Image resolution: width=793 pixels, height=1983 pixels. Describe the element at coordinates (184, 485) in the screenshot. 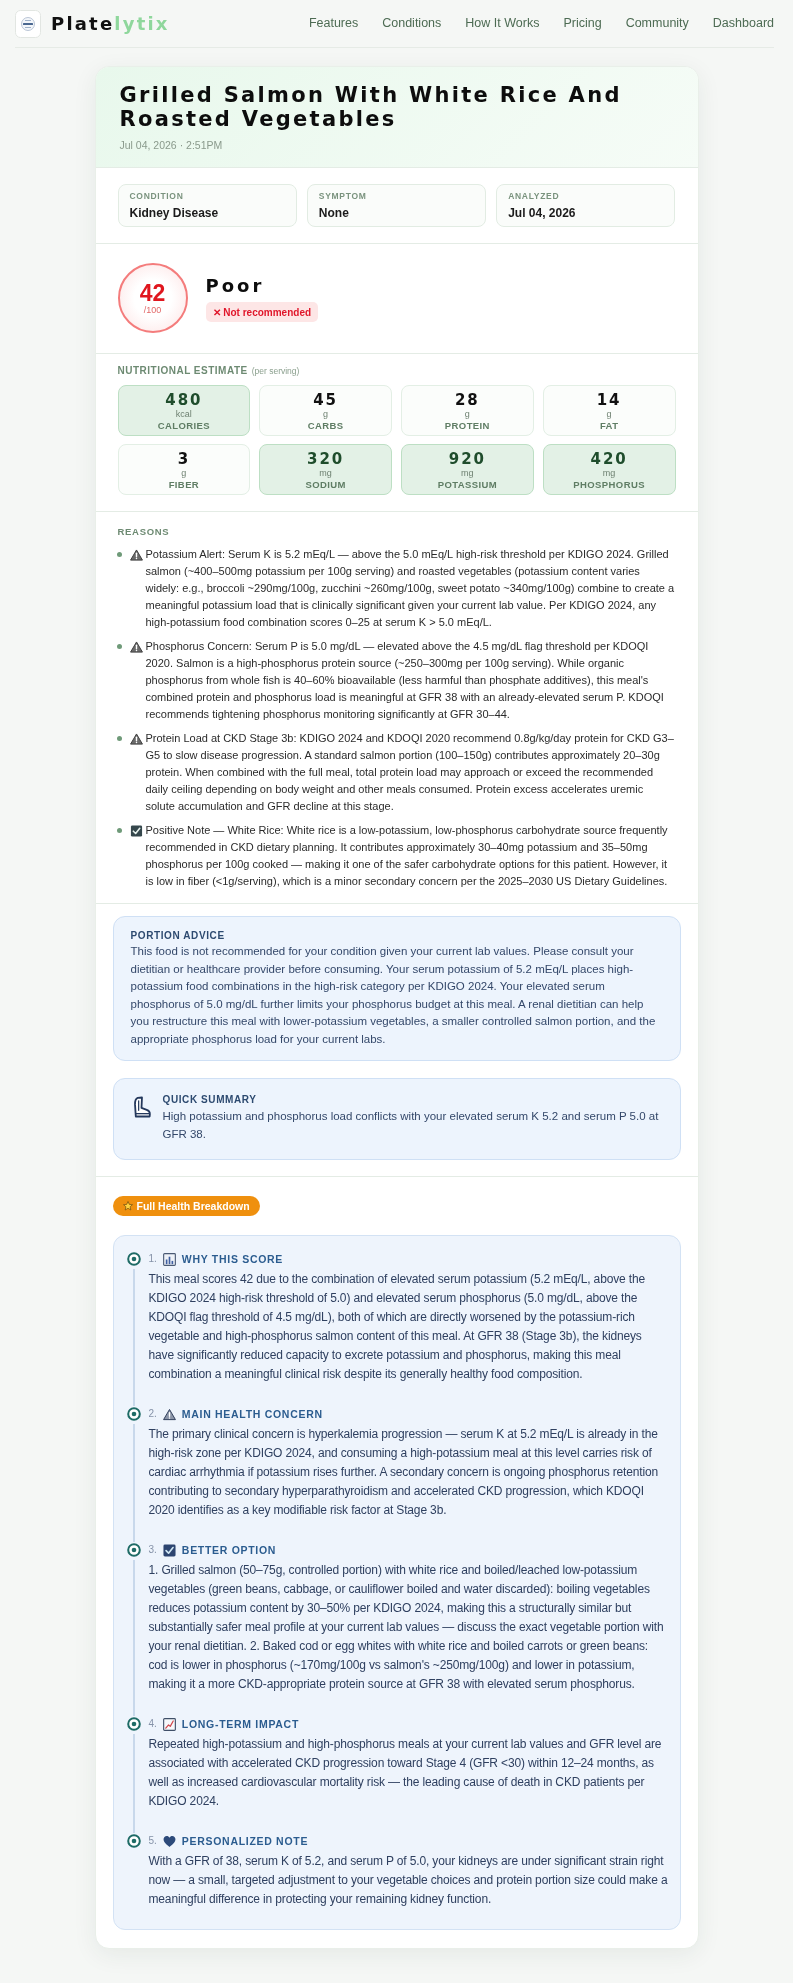

I see `nutrient-name: FIBER` at that location.